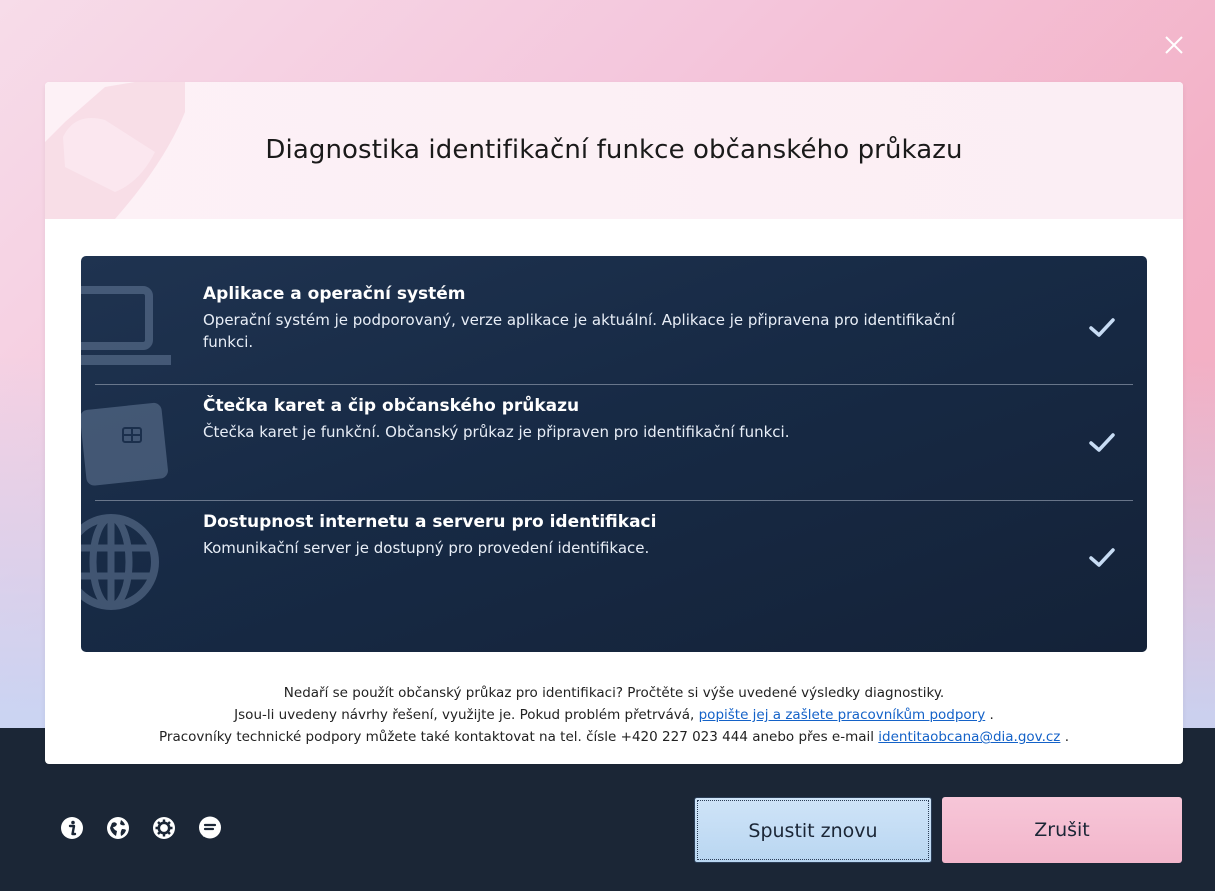  Describe the element at coordinates (164, 828) in the screenshot. I see `settings-icon` at that location.